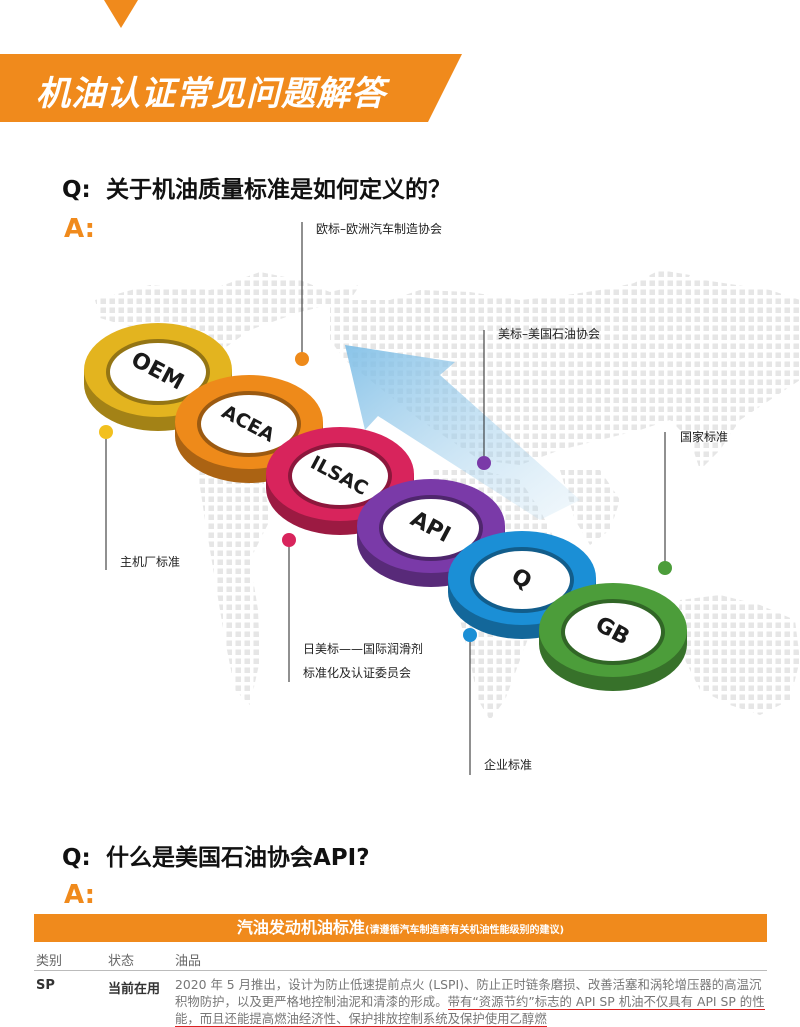  I want to click on table-title-sub: (请遵循汽车制造商有关机油性能级别的建议), so click(464, 930).